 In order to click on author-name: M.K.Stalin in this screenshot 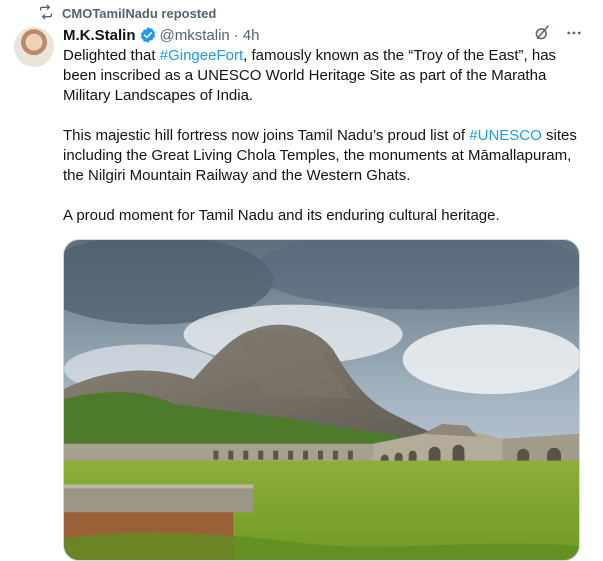, I will do `click(99, 35)`.